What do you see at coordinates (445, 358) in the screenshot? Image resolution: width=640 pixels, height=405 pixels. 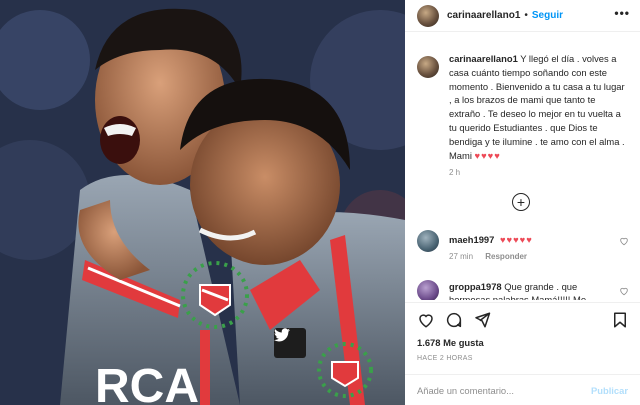 I see `post-age: HACE 2 HORAS` at bounding box center [445, 358].